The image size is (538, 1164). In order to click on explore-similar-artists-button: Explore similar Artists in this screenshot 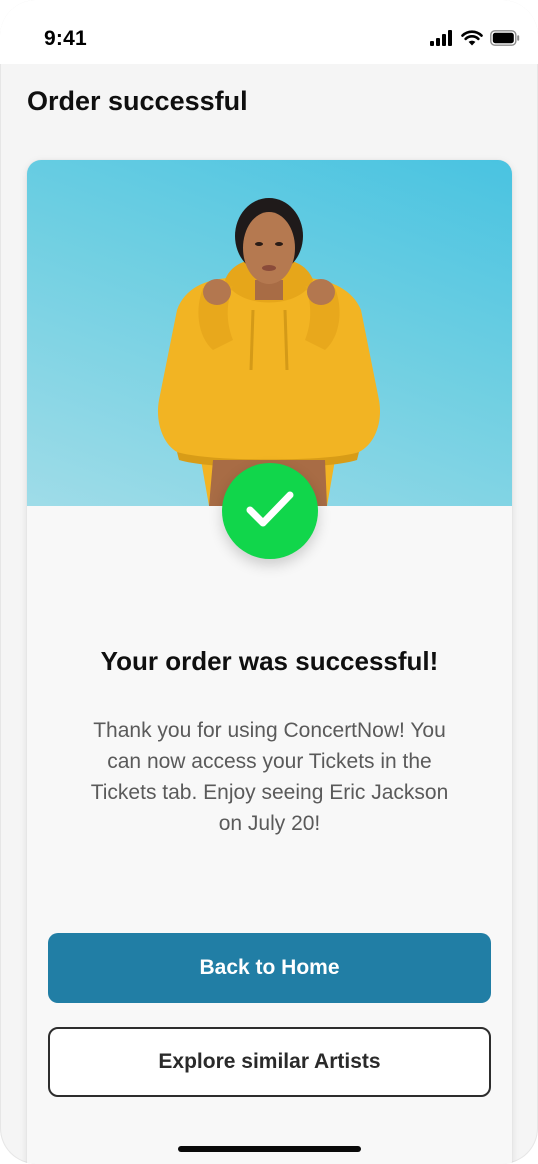, I will do `click(269, 1062)`.